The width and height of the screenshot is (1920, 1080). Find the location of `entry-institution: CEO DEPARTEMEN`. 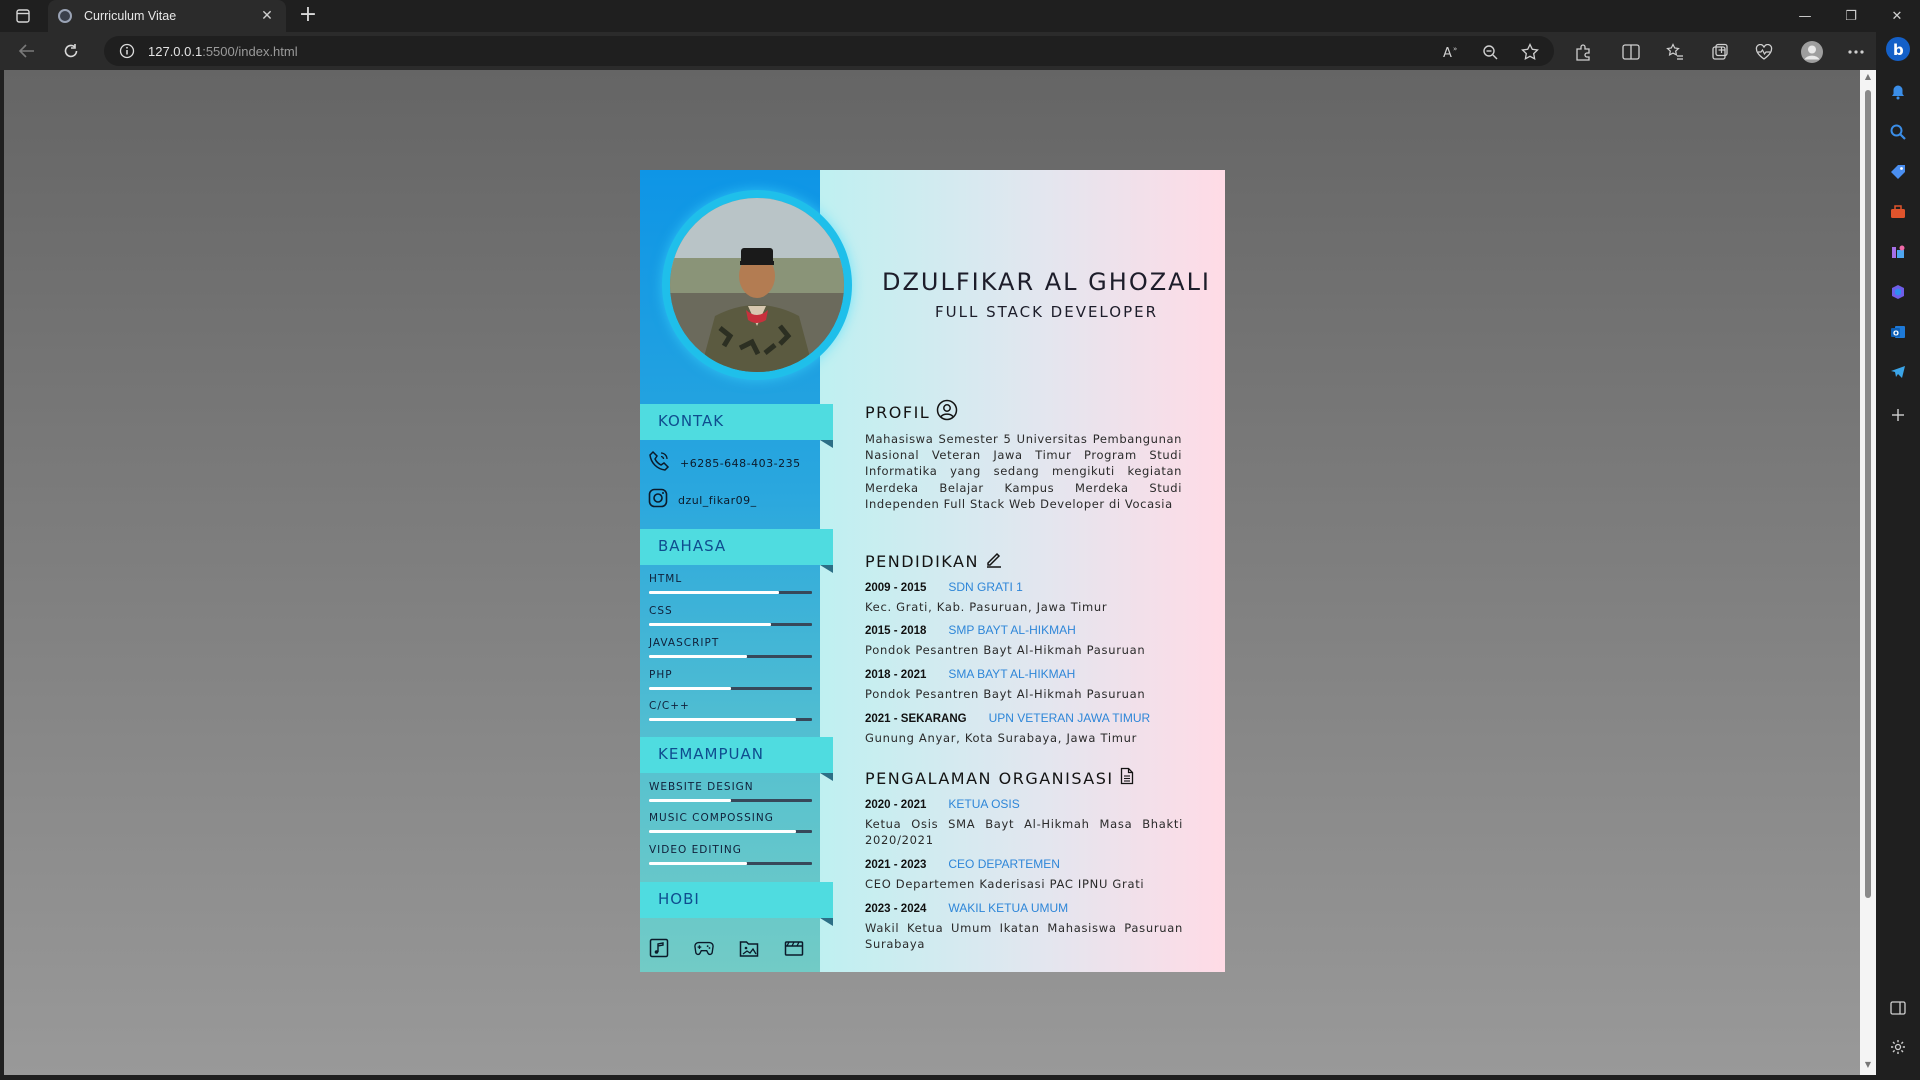

entry-institution: CEO DEPARTEMEN is located at coordinates (1004, 864).